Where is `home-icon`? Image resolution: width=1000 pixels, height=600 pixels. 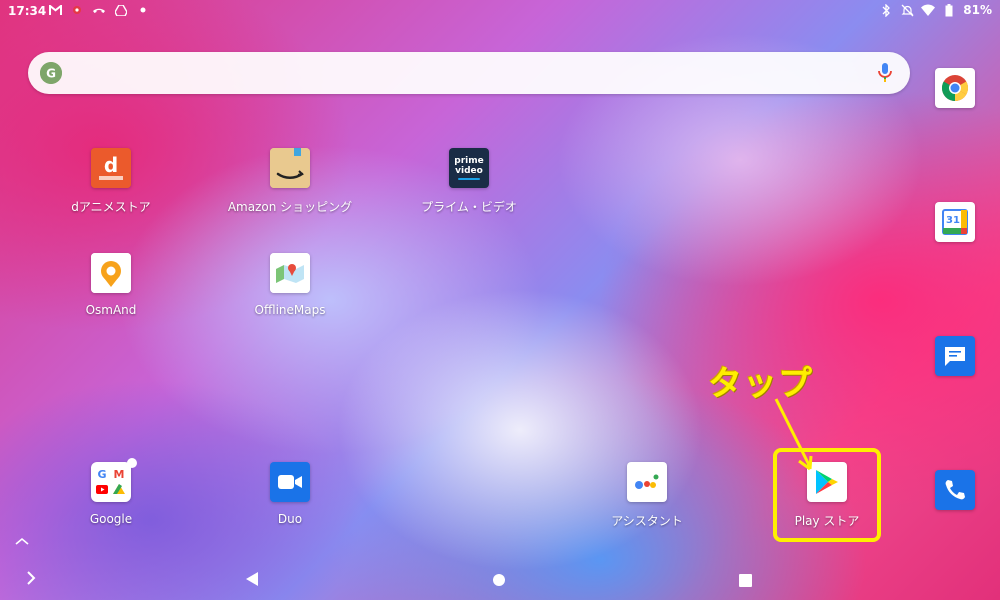 home-icon is located at coordinates (499, 581).